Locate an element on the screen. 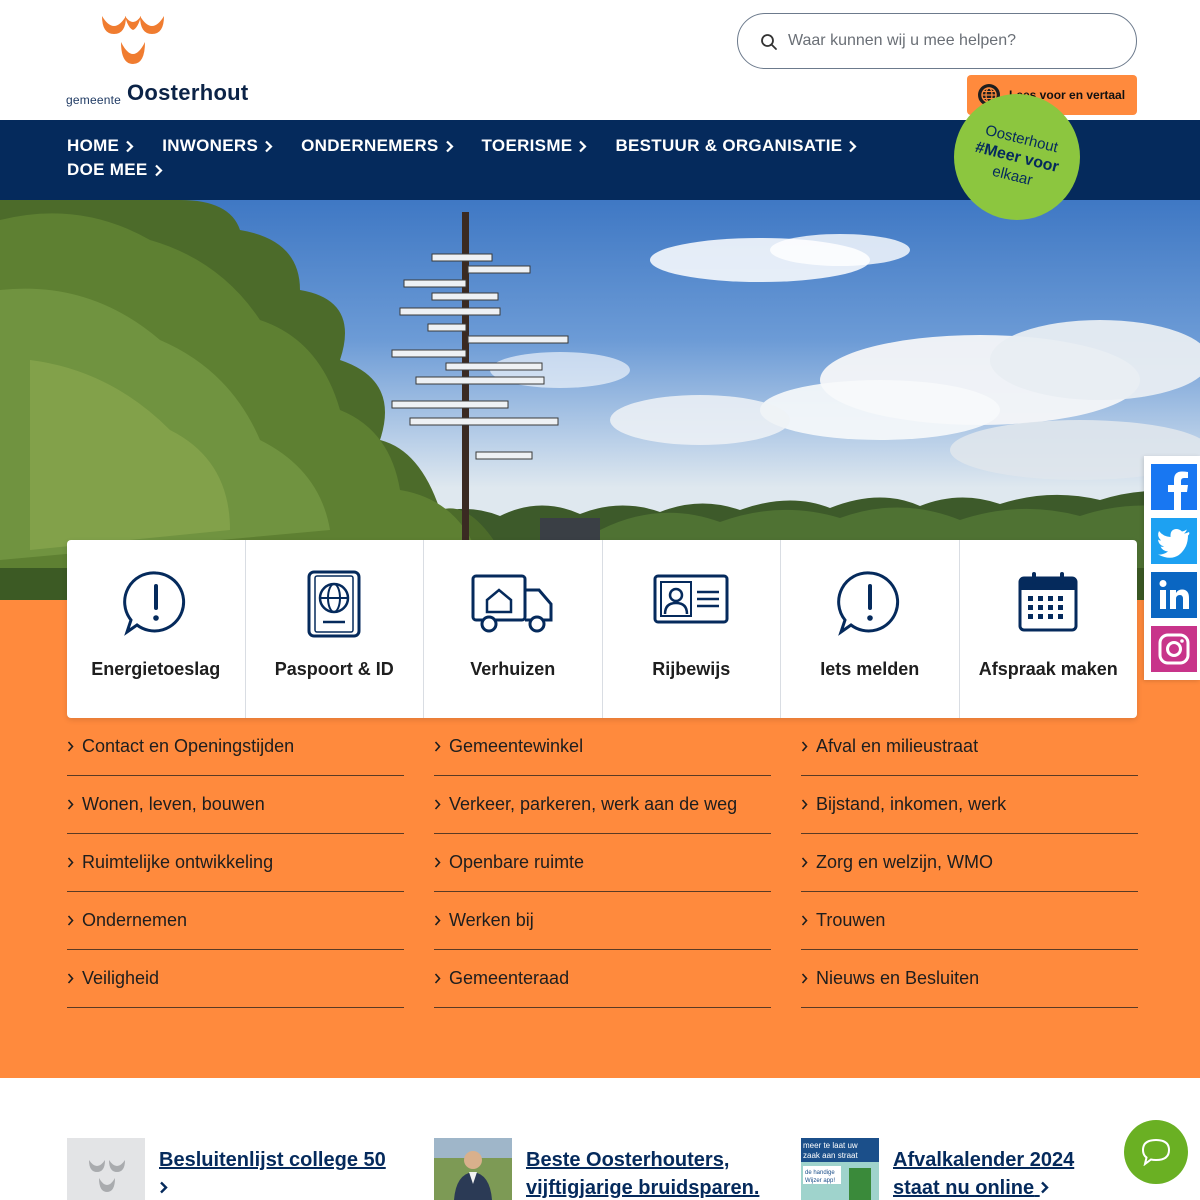 The image size is (1200, 1200). link-nieuws: Nieuws en Besluiten is located at coordinates (969, 979).